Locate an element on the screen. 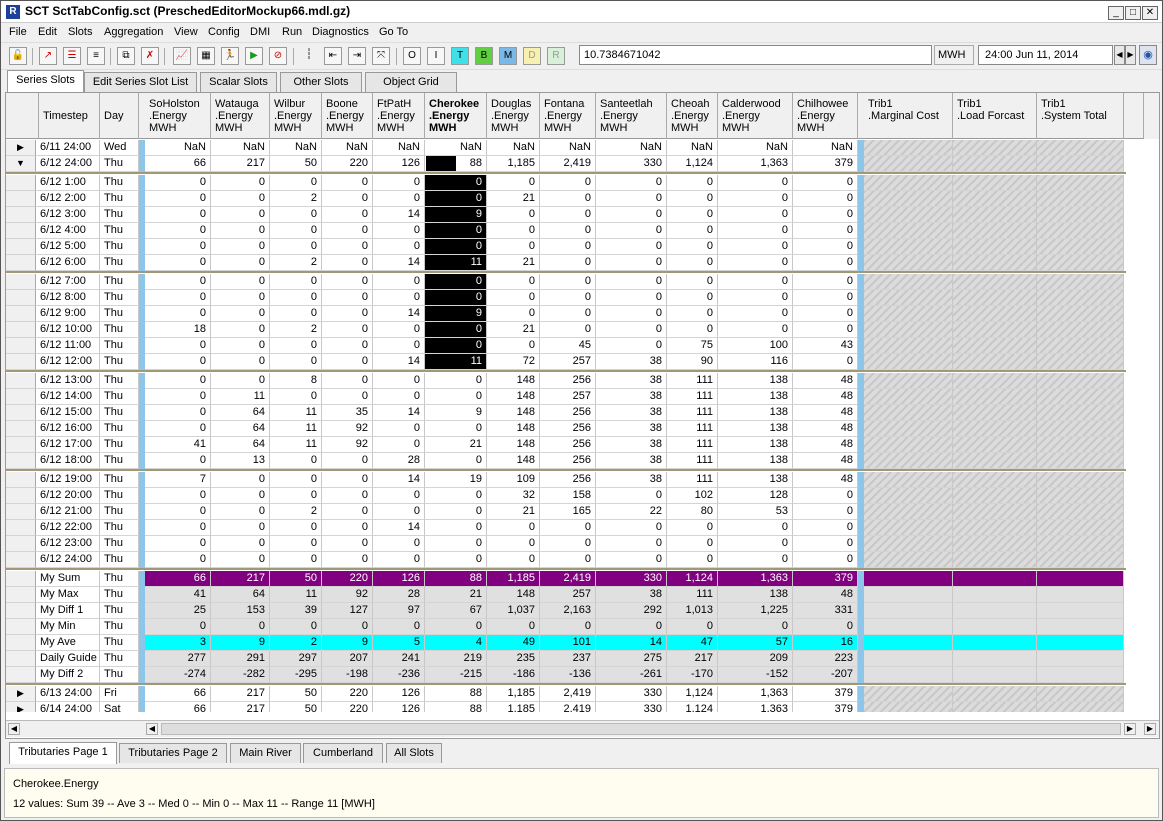 This screenshot has height=821, width=1163. cell-calderwood: 1,363 is located at coordinates (755, 694).